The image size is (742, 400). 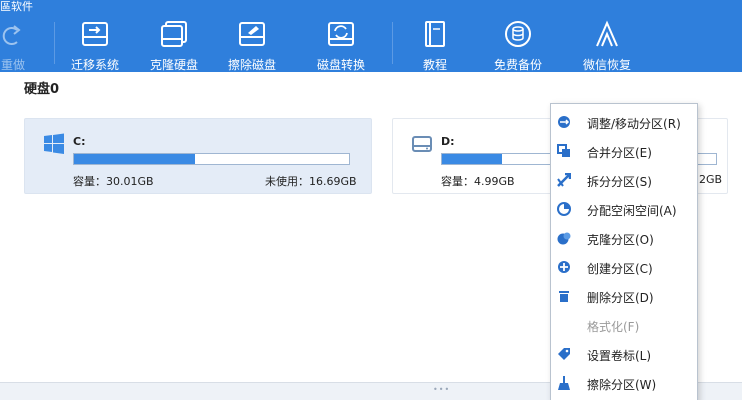 What do you see at coordinates (12, 65) in the screenshot?
I see `redo-label: 重做` at bounding box center [12, 65].